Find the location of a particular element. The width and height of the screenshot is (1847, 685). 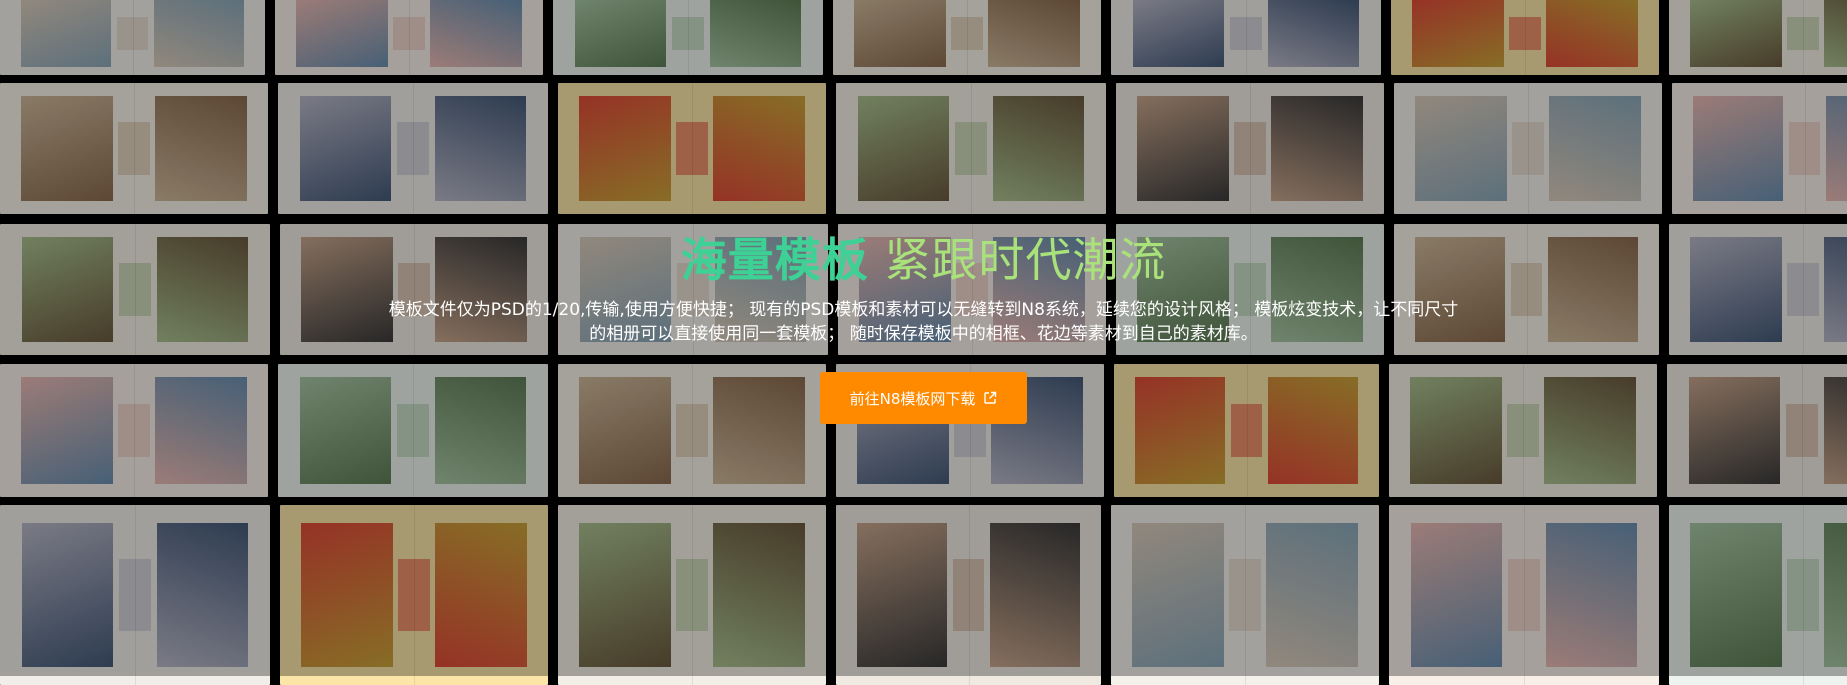

download-templates-button: 前往N8模板网下载 is located at coordinates (923, 398).